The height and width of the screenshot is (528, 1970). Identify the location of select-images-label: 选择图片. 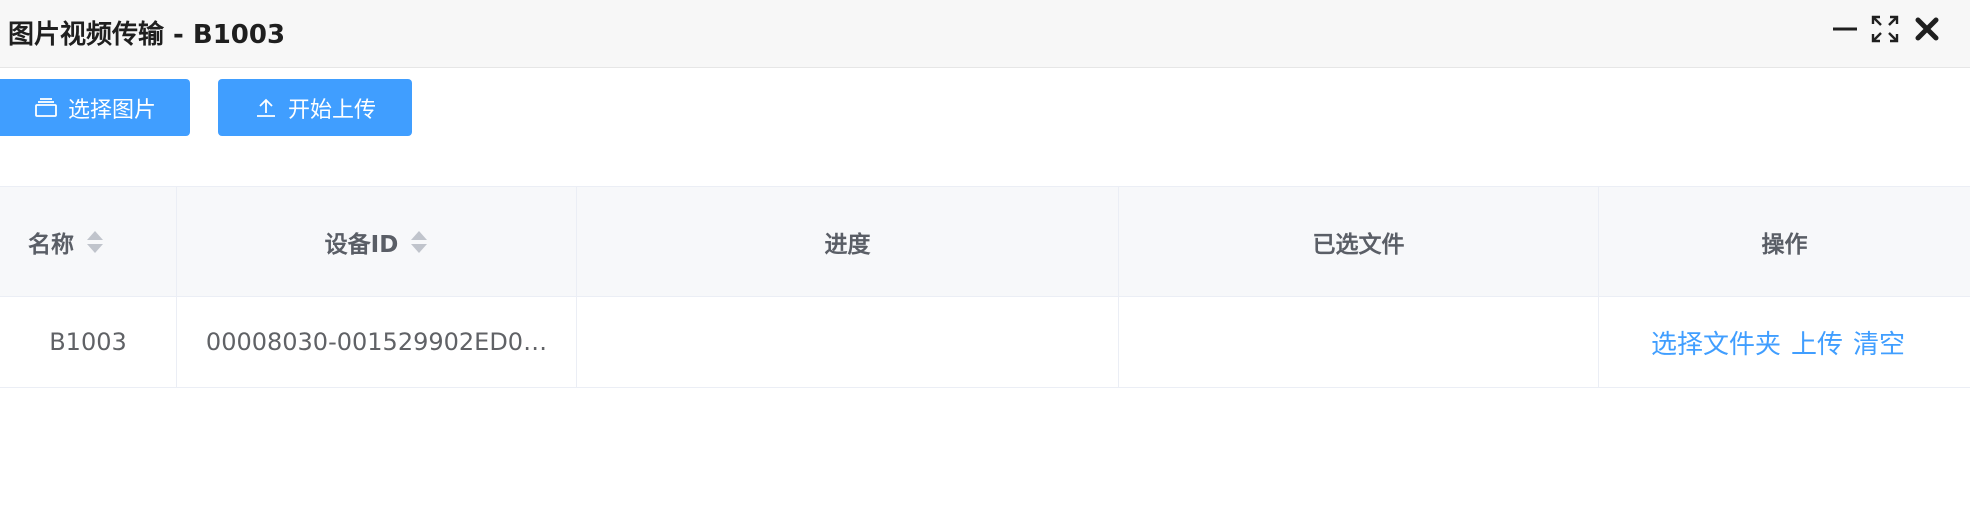
(111, 110).